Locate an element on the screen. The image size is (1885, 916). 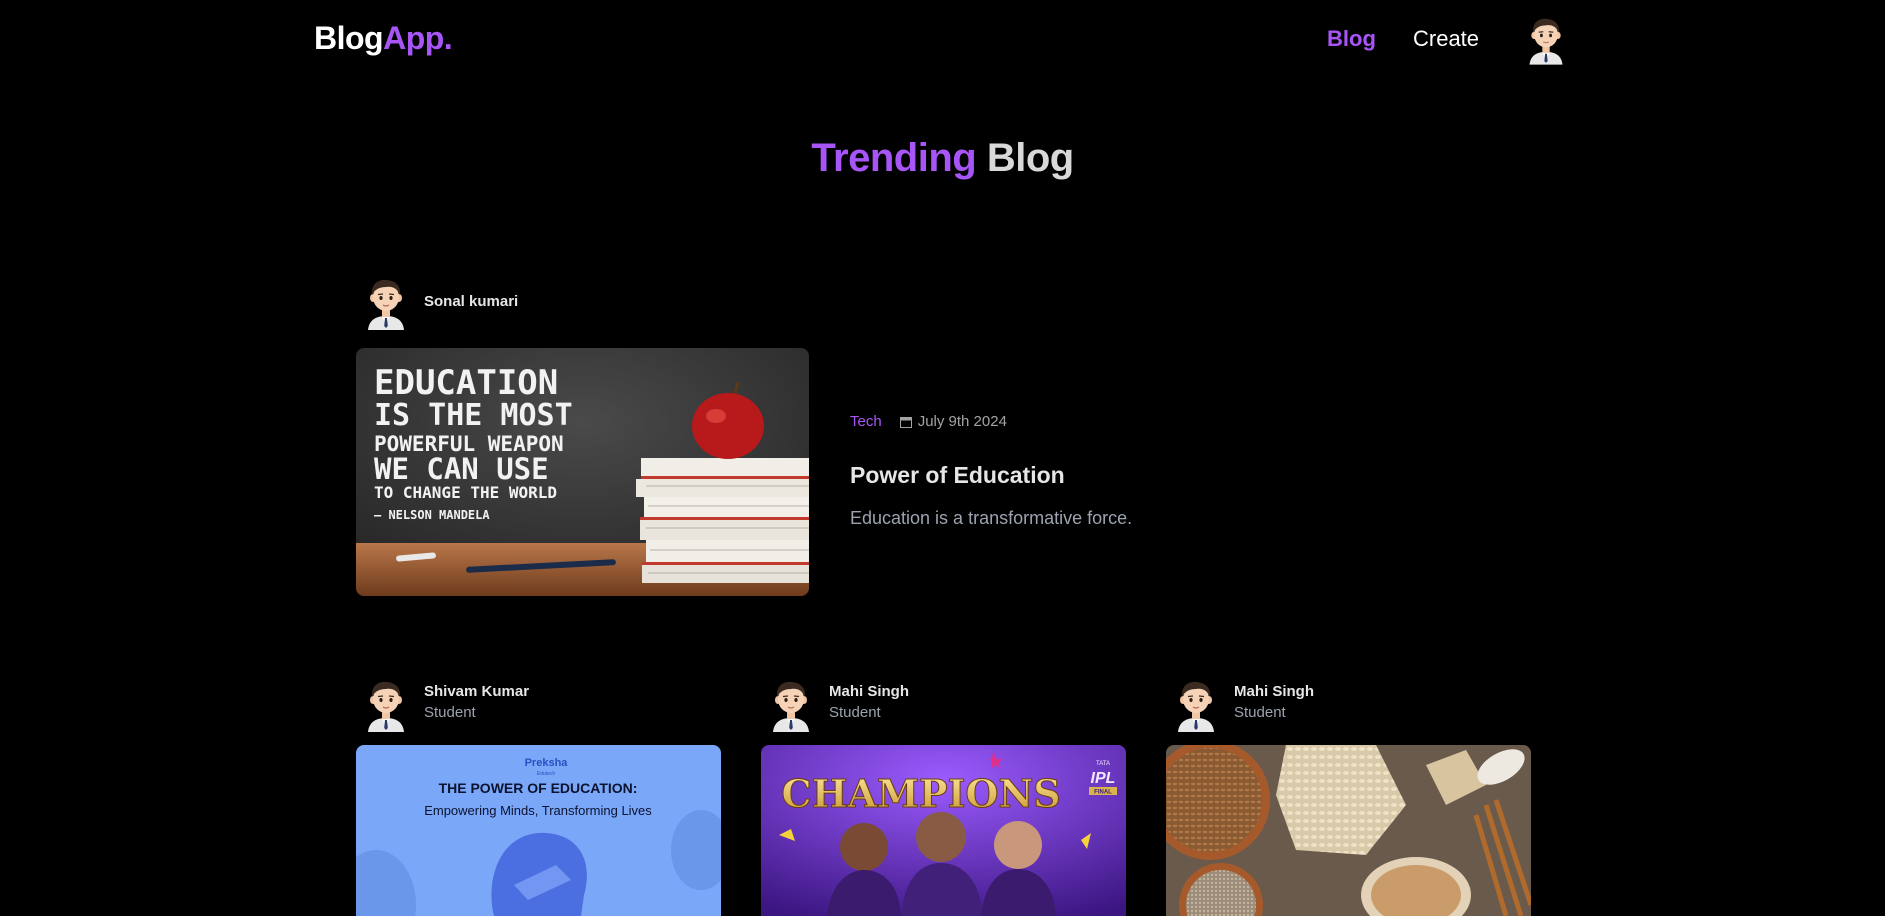
quote-line-4: WE CAN USE is located at coordinates (461, 469).